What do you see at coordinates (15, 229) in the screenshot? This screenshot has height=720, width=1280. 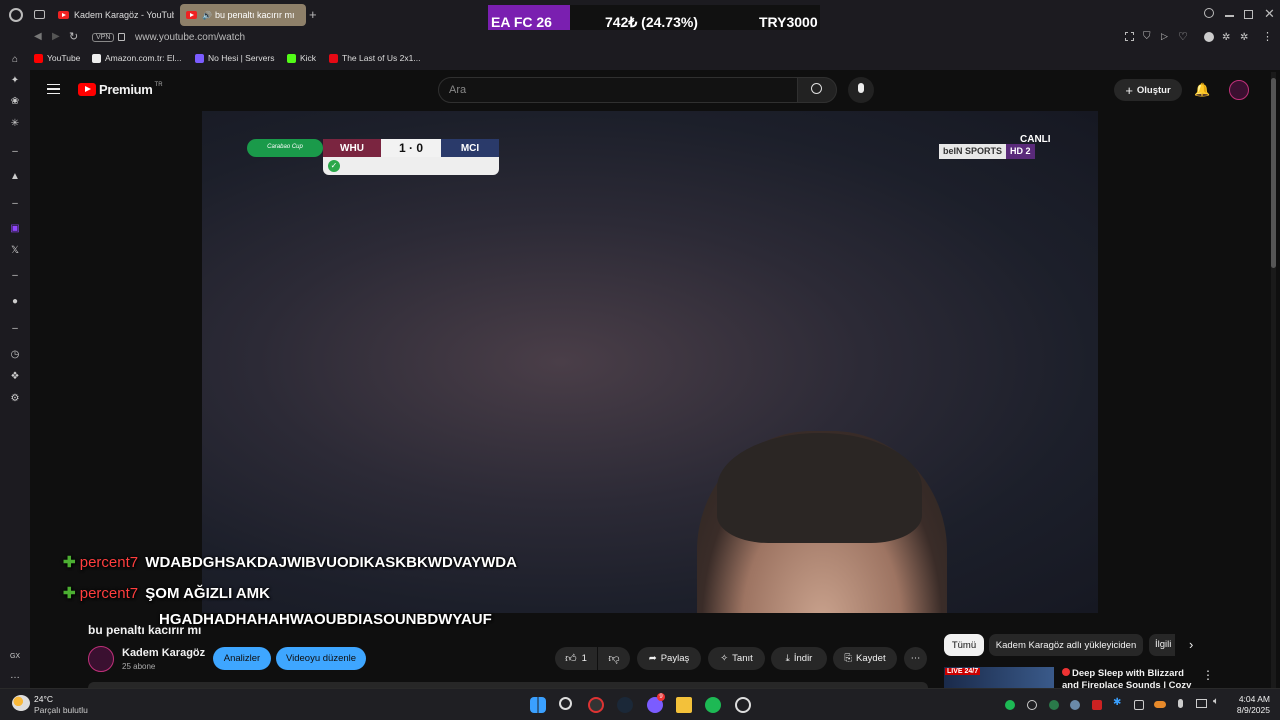 I see `twitch-icon: ▣` at bounding box center [15, 229].